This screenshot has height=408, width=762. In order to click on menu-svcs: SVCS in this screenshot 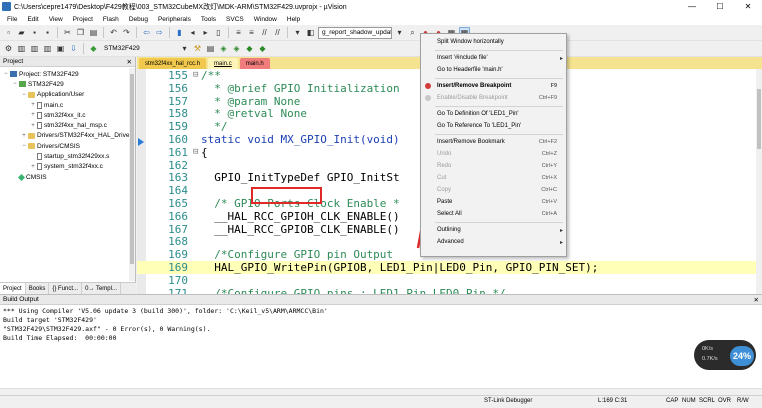, I will do `click(235, 19)`.